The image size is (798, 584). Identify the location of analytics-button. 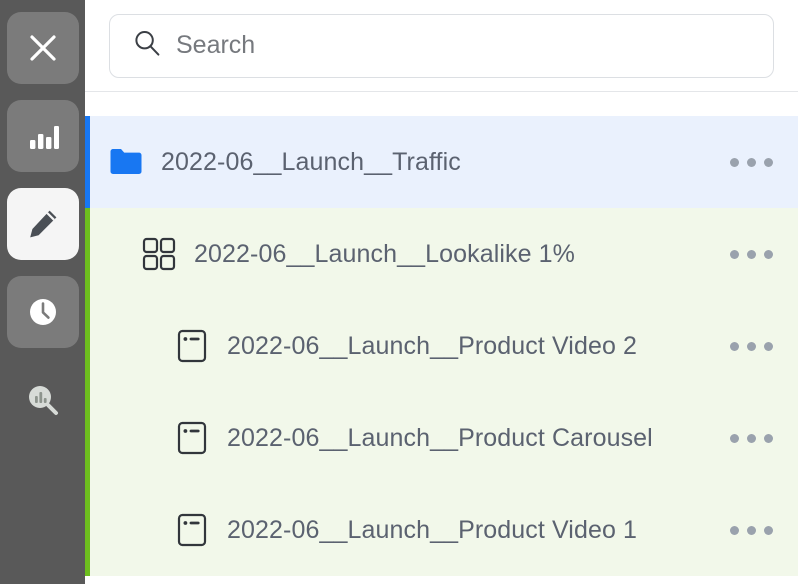
(42, 136).